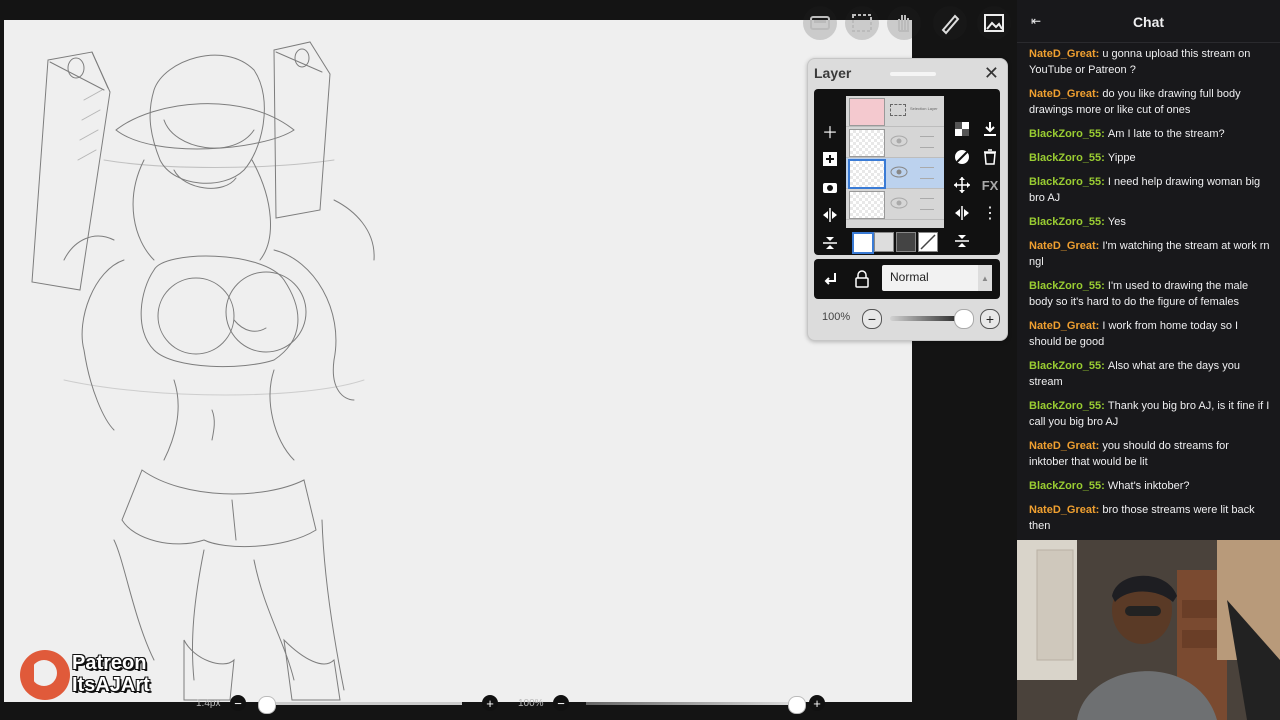 This screenshot has height=720, width=1280. Describe the element at coordinates (990, 129) in the screenshot. I see `download-icon` at that location.